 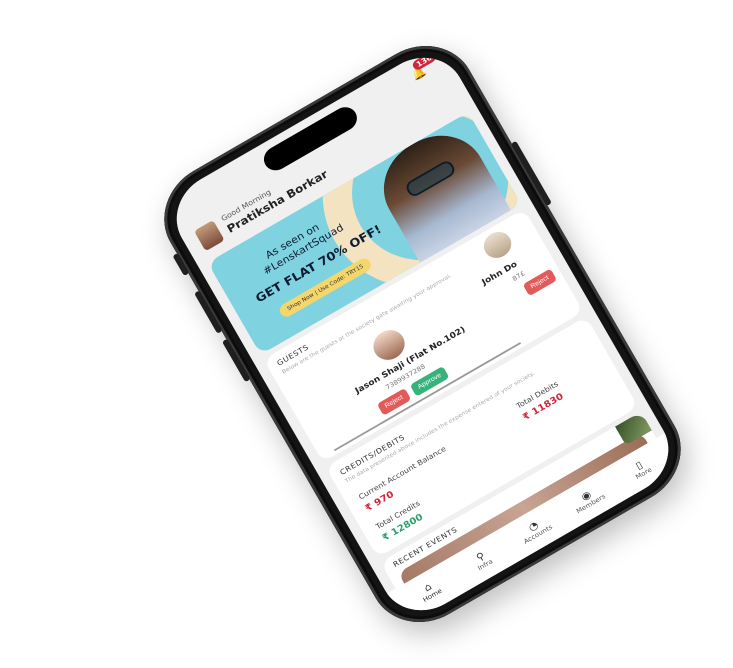 I want to click on user-avatar, so click(x=209, y=235).